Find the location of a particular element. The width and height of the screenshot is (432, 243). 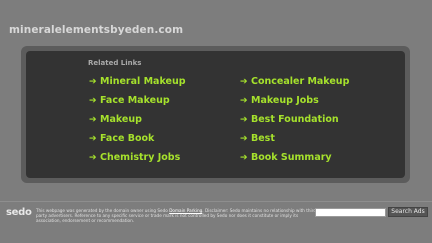

related-link-best-foundation: ➔ Best Foundation is located at coordinates (289, 119).